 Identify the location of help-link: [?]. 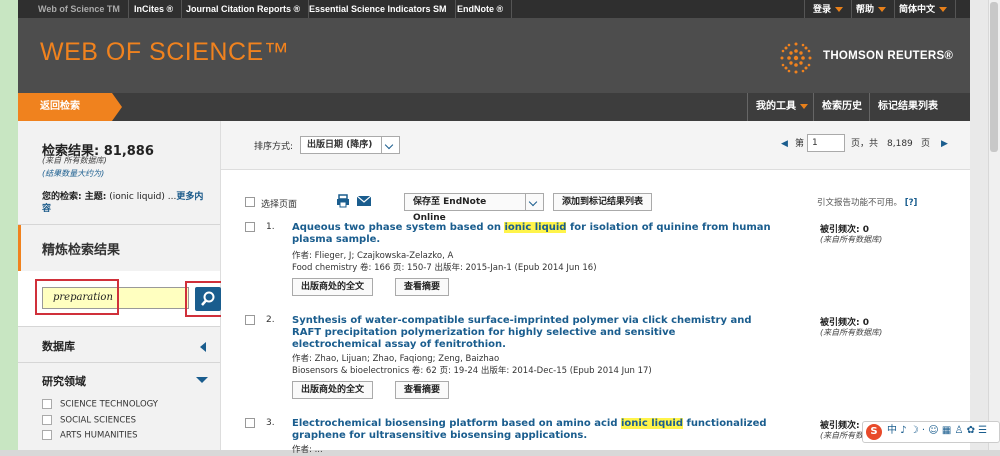
(911, 203).